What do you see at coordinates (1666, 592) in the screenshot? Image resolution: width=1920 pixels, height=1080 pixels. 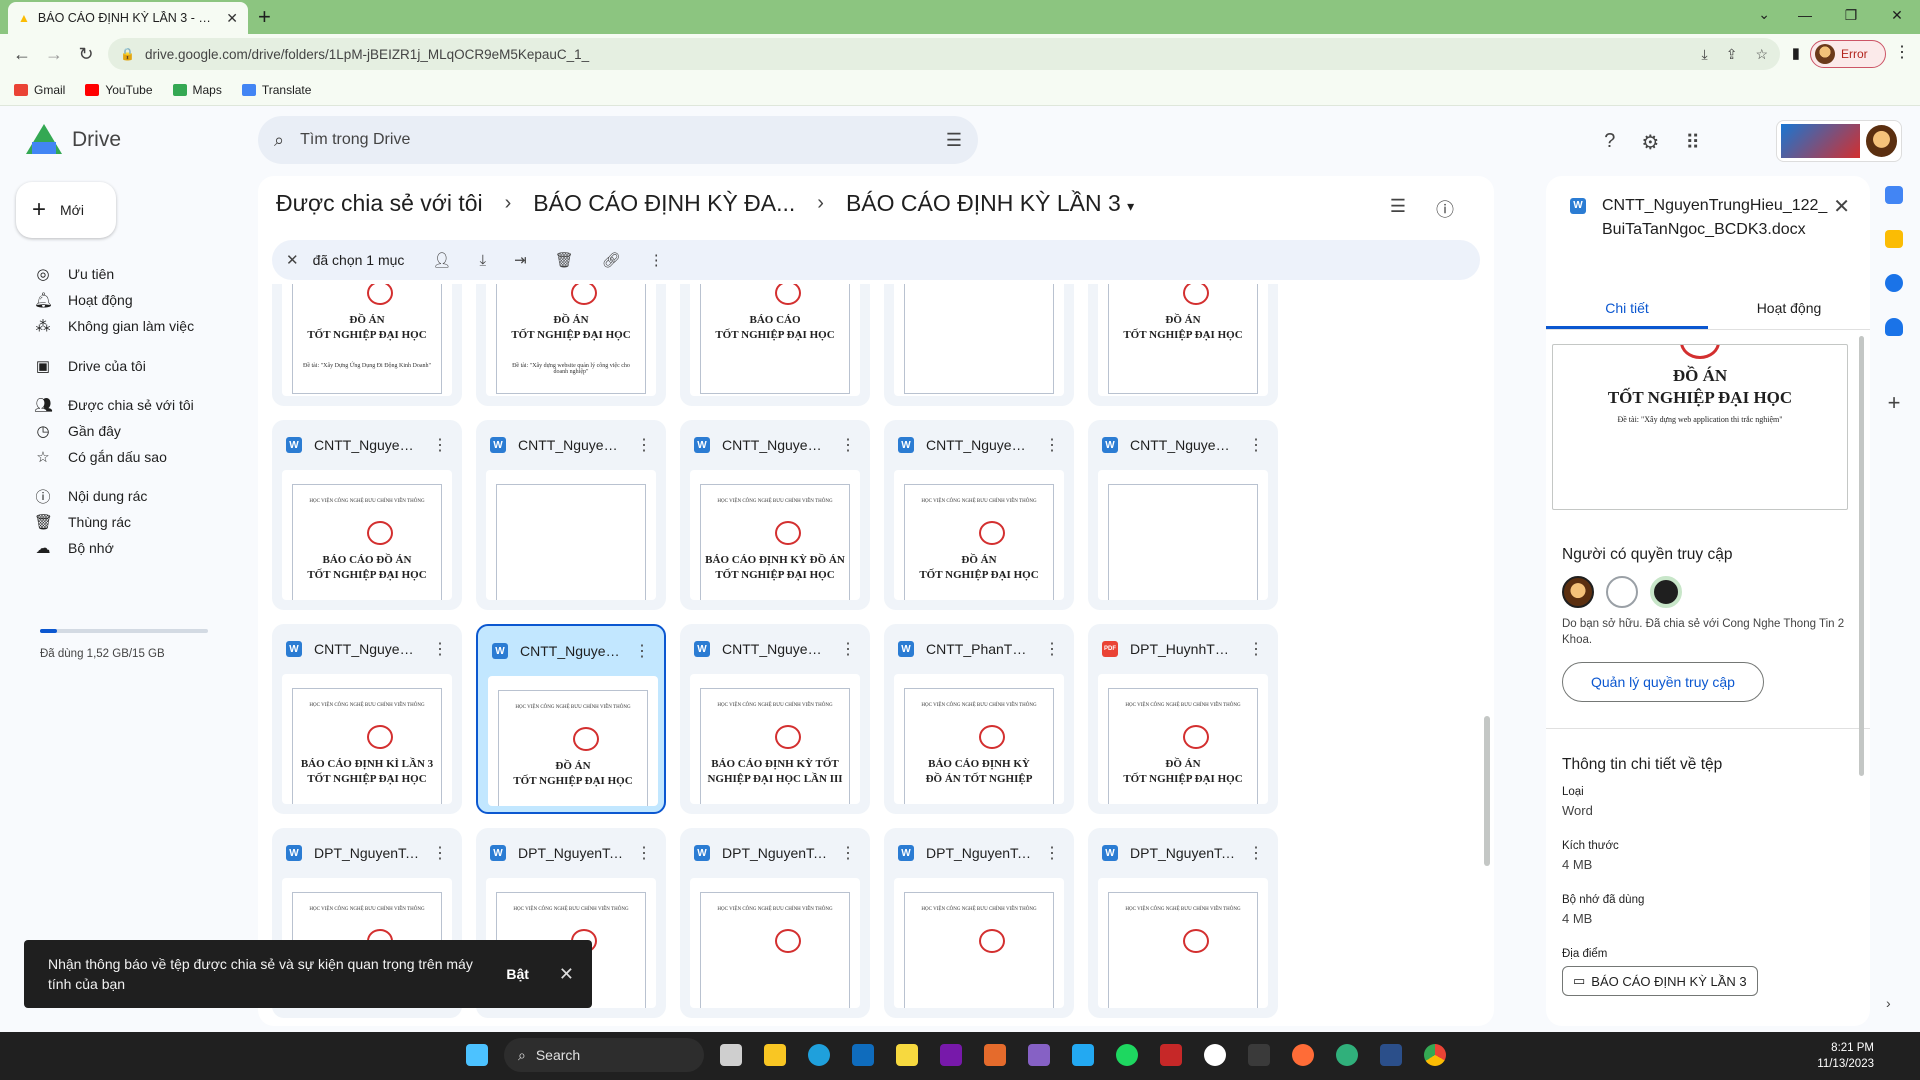 I see `globe-icon` at bounding box center [1666, 592].